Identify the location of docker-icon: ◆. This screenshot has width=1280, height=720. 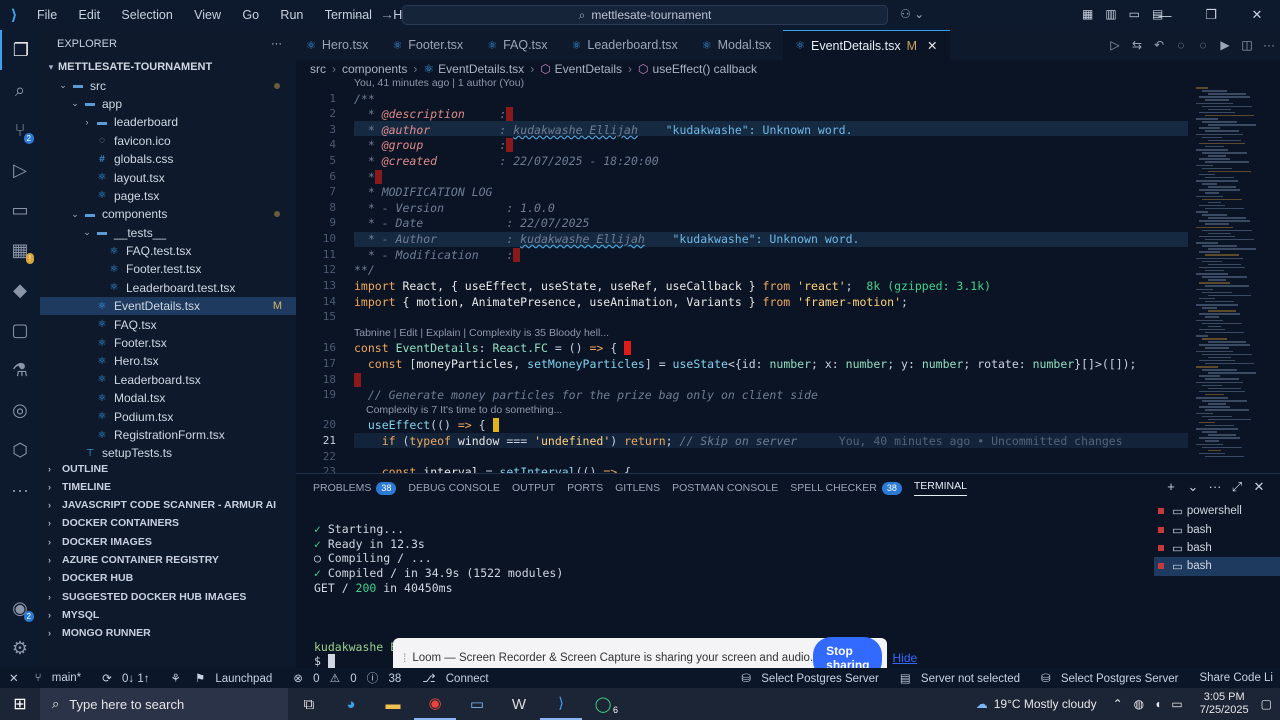
(20, 290).